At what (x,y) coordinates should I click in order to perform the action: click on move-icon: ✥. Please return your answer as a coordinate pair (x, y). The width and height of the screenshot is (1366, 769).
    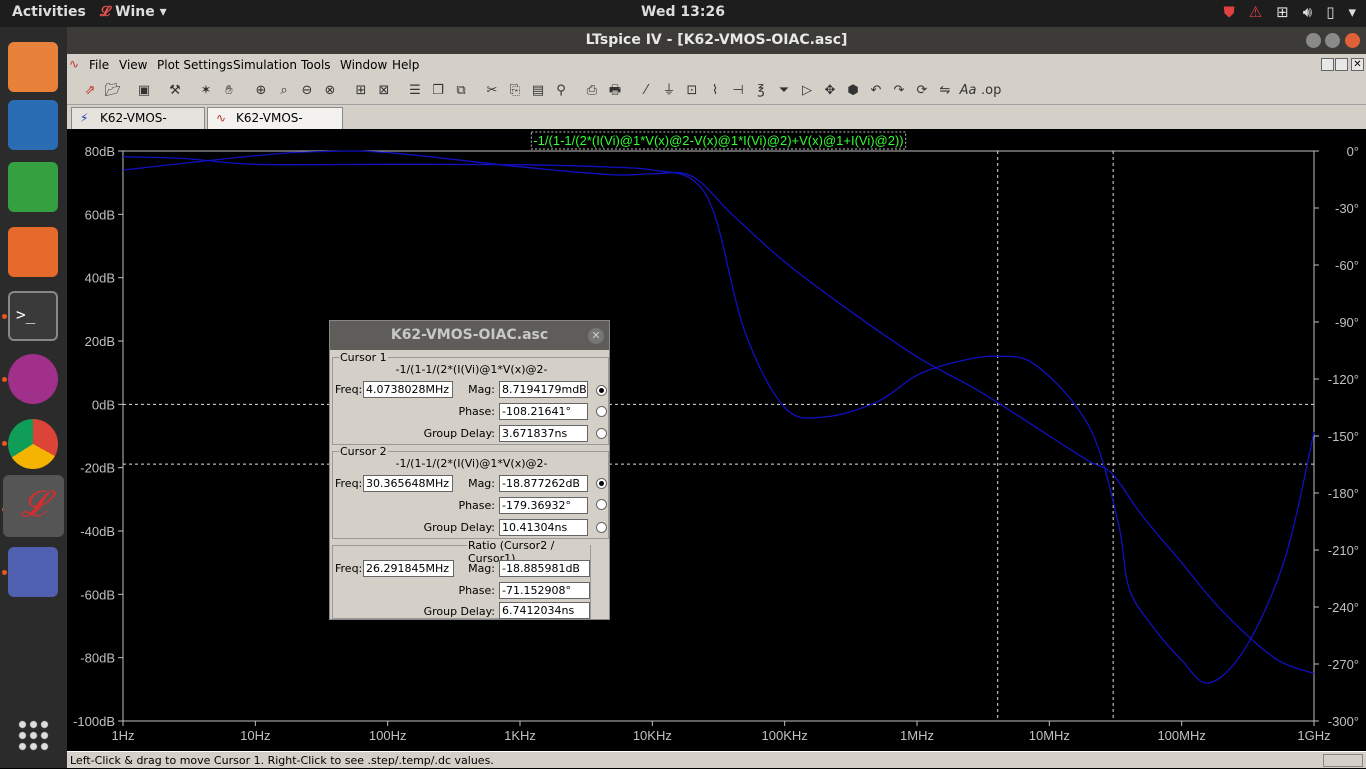
    Looking at the image, I should click on (830, 91).